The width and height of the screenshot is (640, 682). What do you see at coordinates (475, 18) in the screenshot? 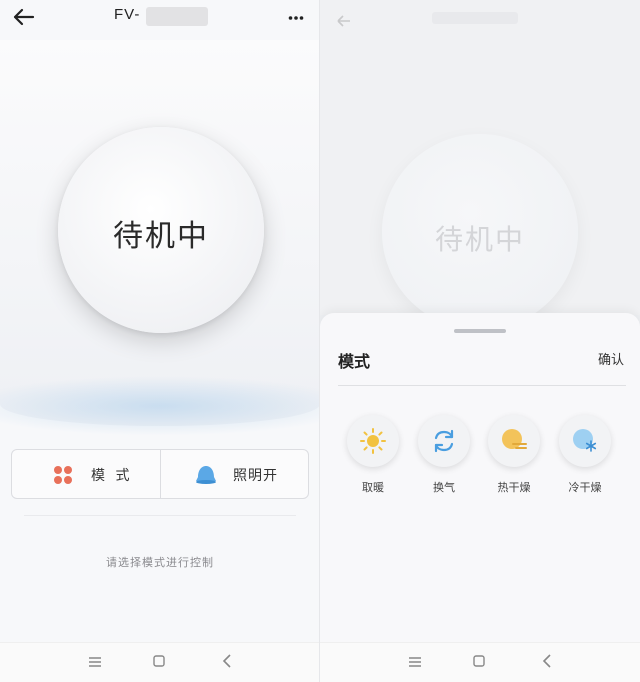
I see `dimmed-title` at bounding box center [475, 18].